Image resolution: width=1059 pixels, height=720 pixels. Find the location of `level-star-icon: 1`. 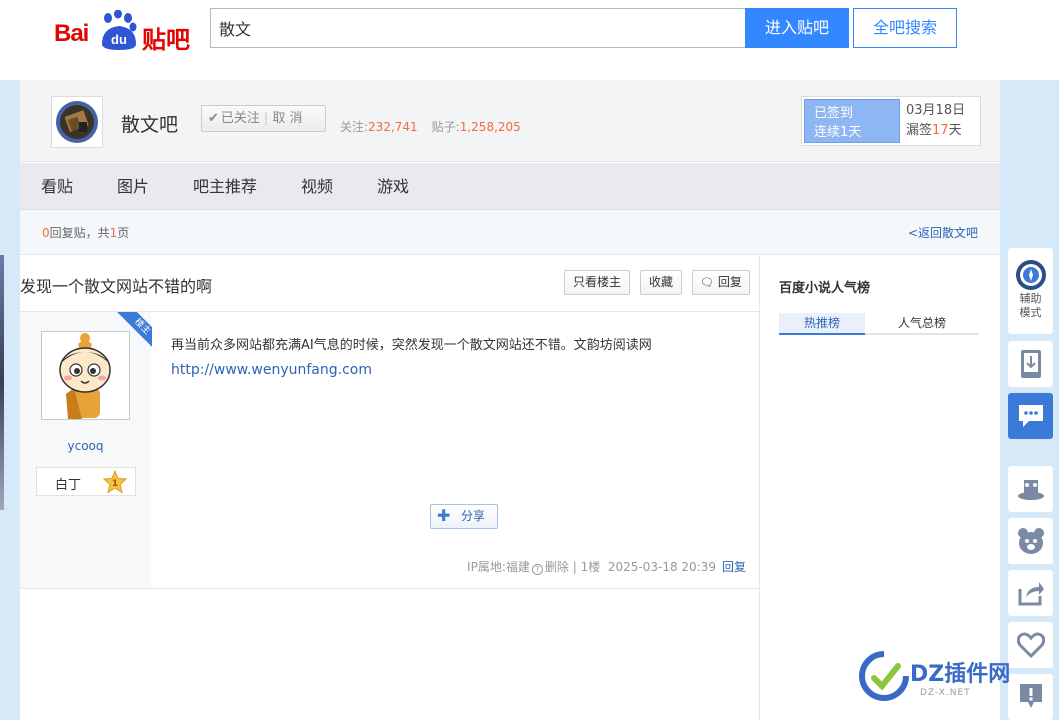

level-star-icon: 1 is located at coordinates (115, 482).